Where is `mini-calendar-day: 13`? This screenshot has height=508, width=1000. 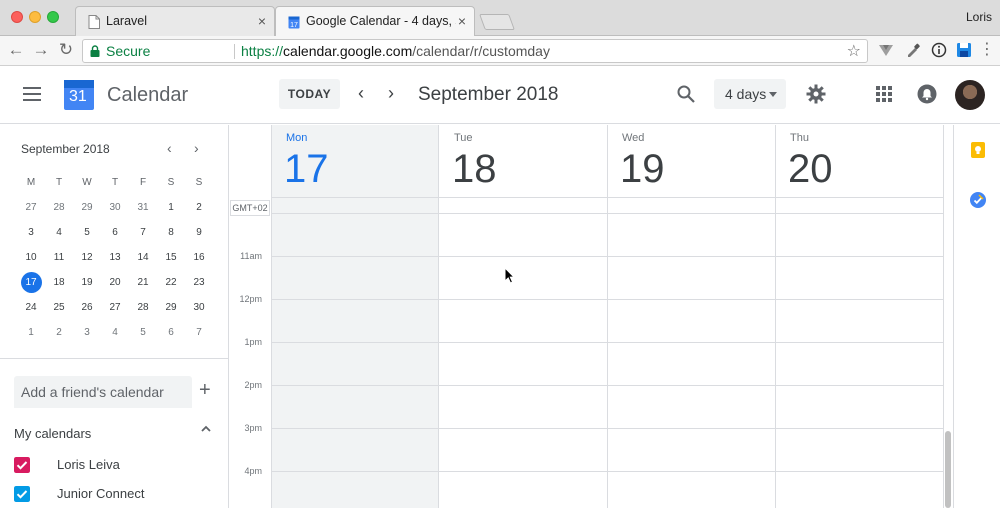
mini-calendar-day: 13 is located at coordinates (115, 257).